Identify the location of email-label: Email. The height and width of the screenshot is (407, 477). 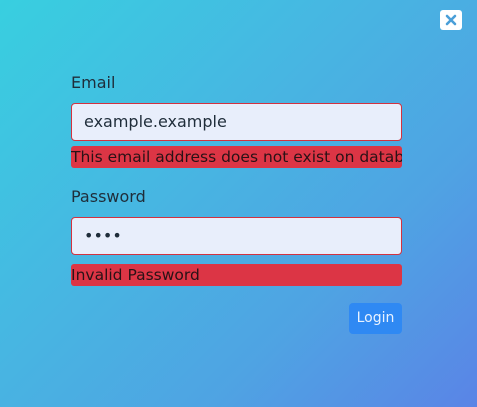
(93, 82).